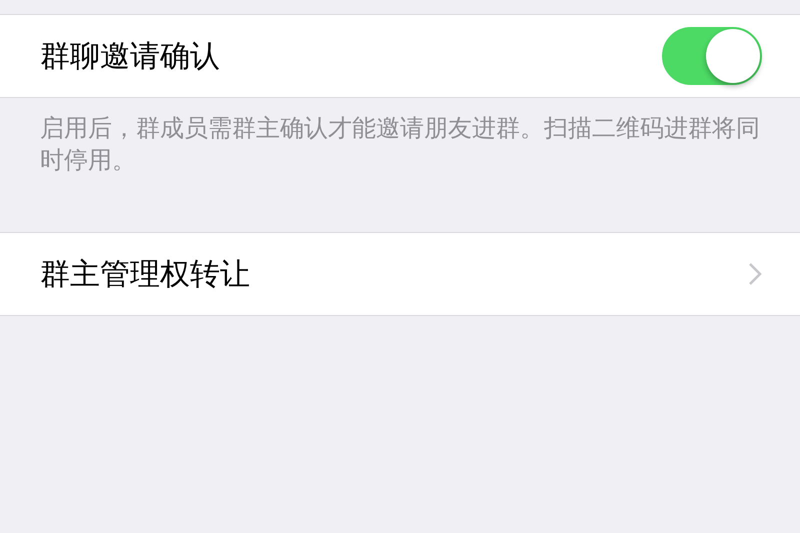 The image size is (800, 533). What do you see at coordinates (755, 274) in the screenshot?
I see `chevron-icon` at bounding box center [755, 274].